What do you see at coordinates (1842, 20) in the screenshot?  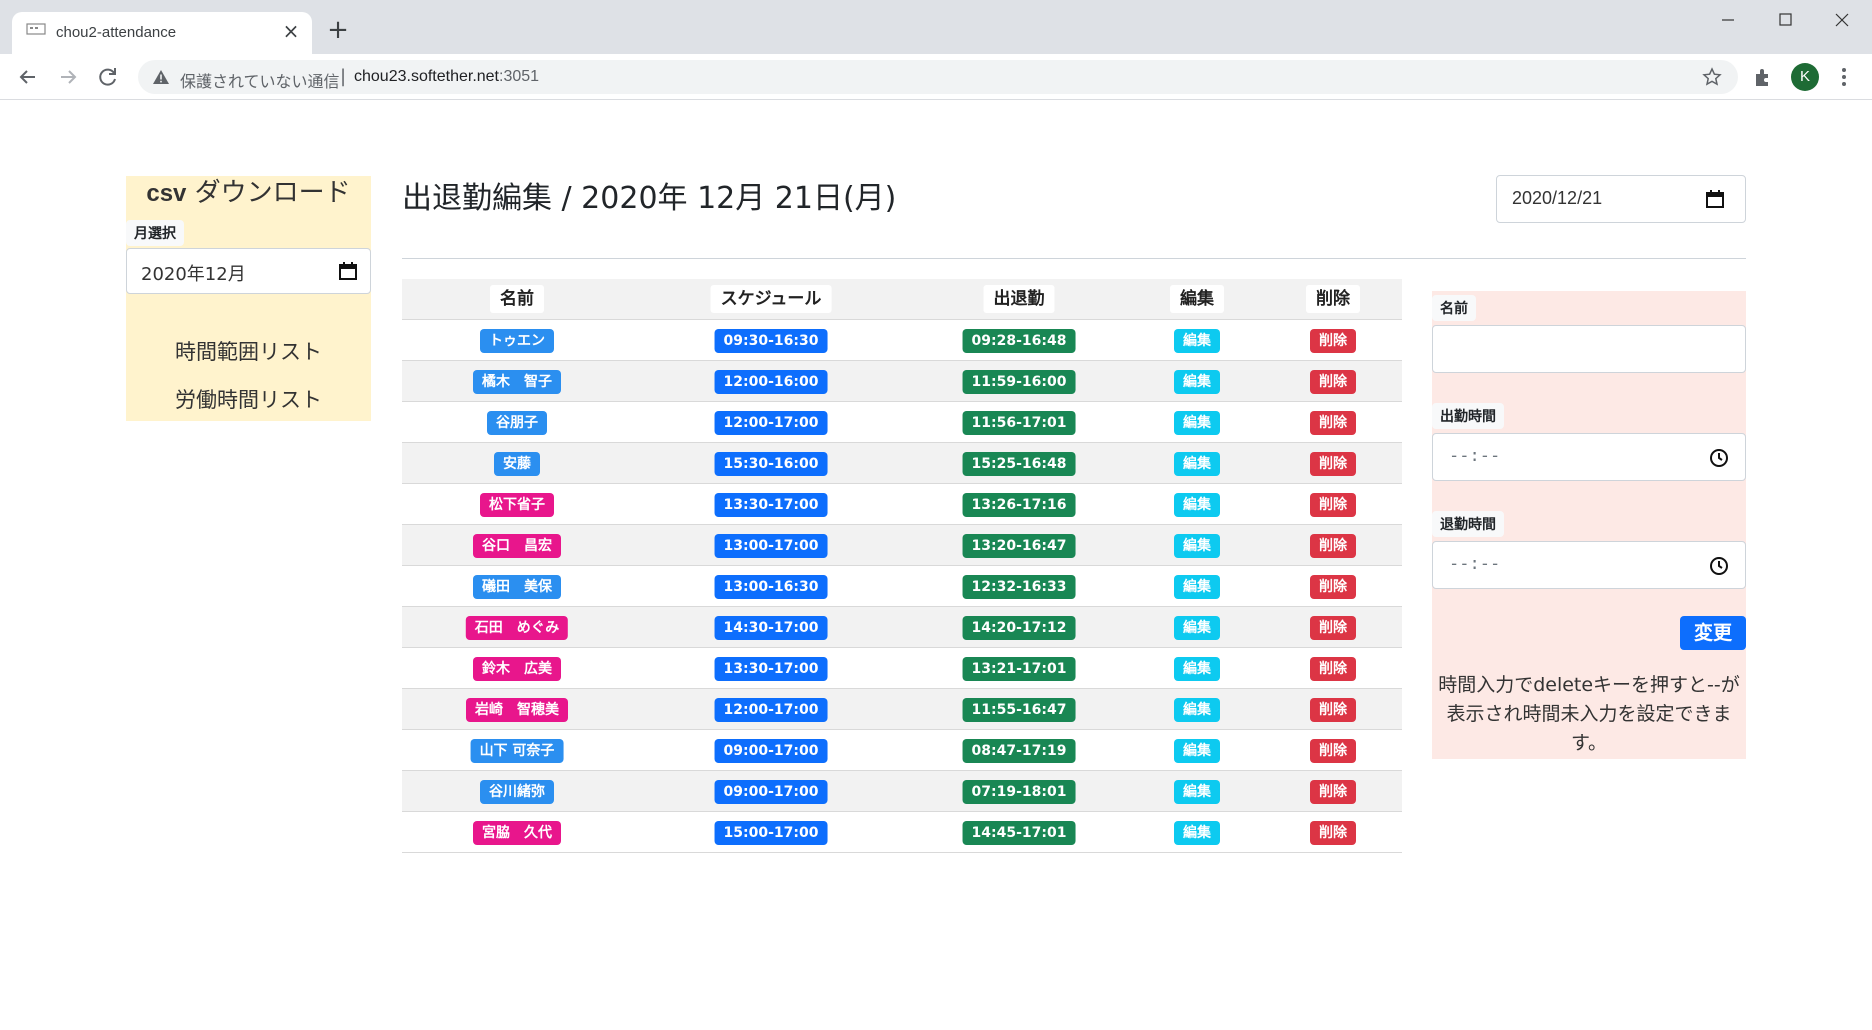 I see `window-close-icon` at bounding box center [1842, 20].